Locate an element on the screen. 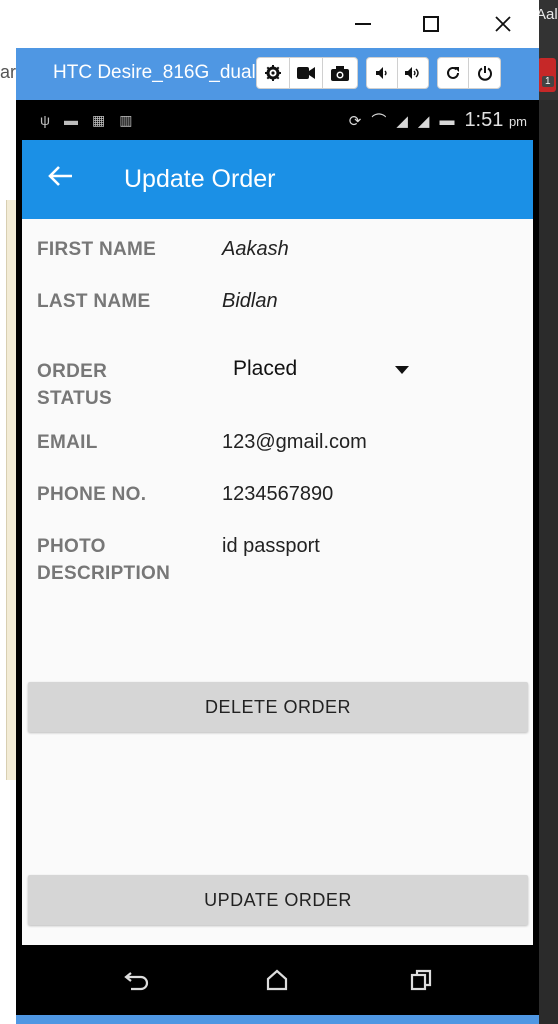 This screenshot has width=558, height=1024. settings-button is located at coordinates (273, 73).